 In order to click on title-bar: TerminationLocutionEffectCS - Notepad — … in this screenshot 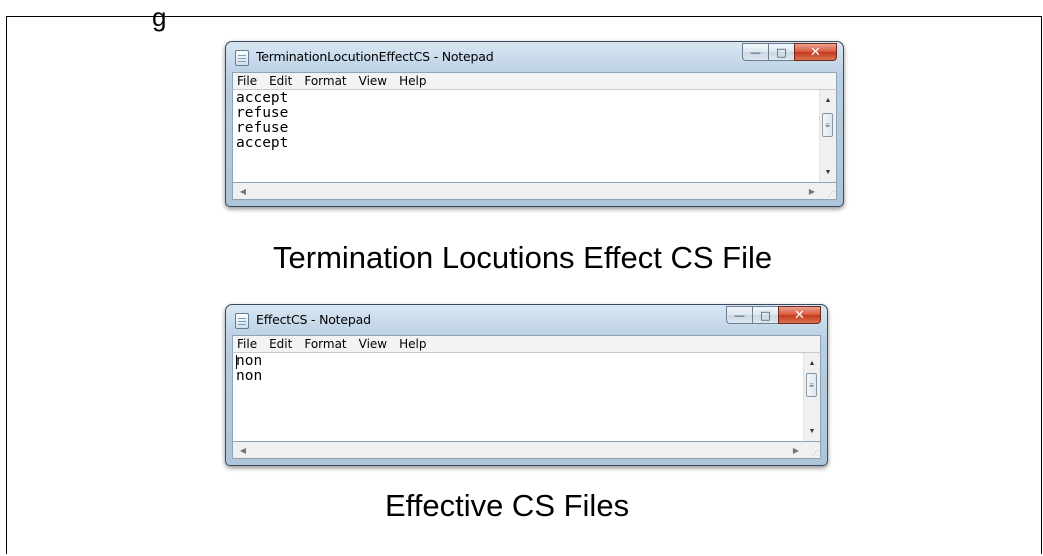, I will do `click(534, 57)`.